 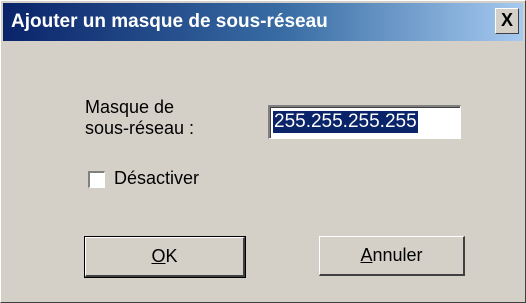 I want to click on subnet-mask-label-line2: sous-réseau :, so click(x=140, y=128).